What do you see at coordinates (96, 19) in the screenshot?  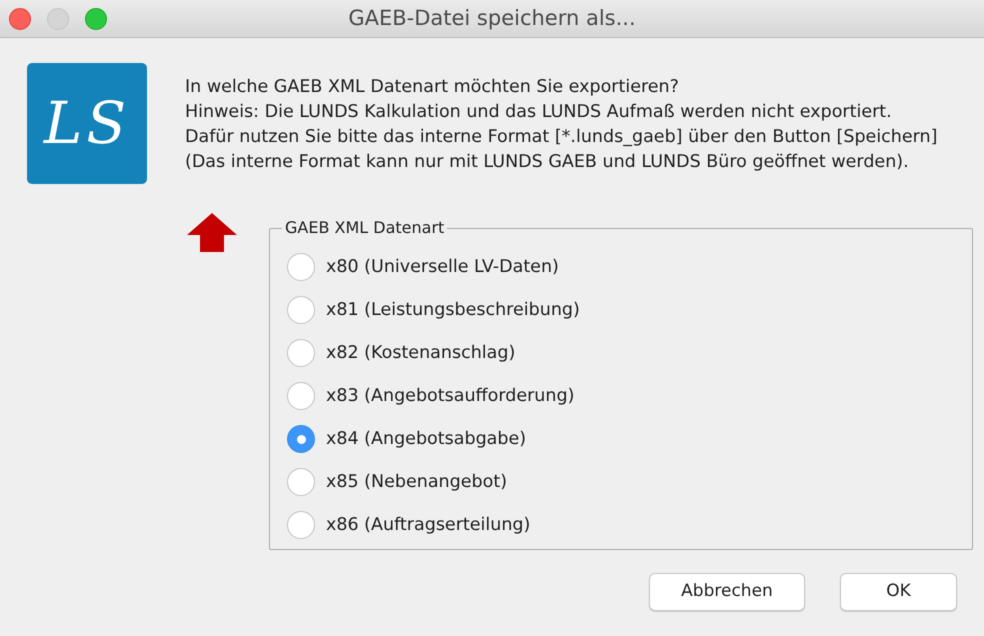 I see `zoom-button` at bounding box center [96, 19].